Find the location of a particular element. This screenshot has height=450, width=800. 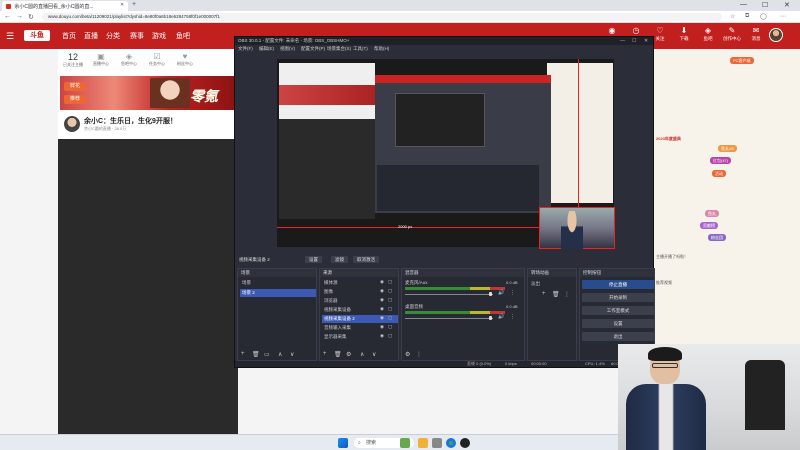

source-item: 图像 is located at coordinates (360, 292).